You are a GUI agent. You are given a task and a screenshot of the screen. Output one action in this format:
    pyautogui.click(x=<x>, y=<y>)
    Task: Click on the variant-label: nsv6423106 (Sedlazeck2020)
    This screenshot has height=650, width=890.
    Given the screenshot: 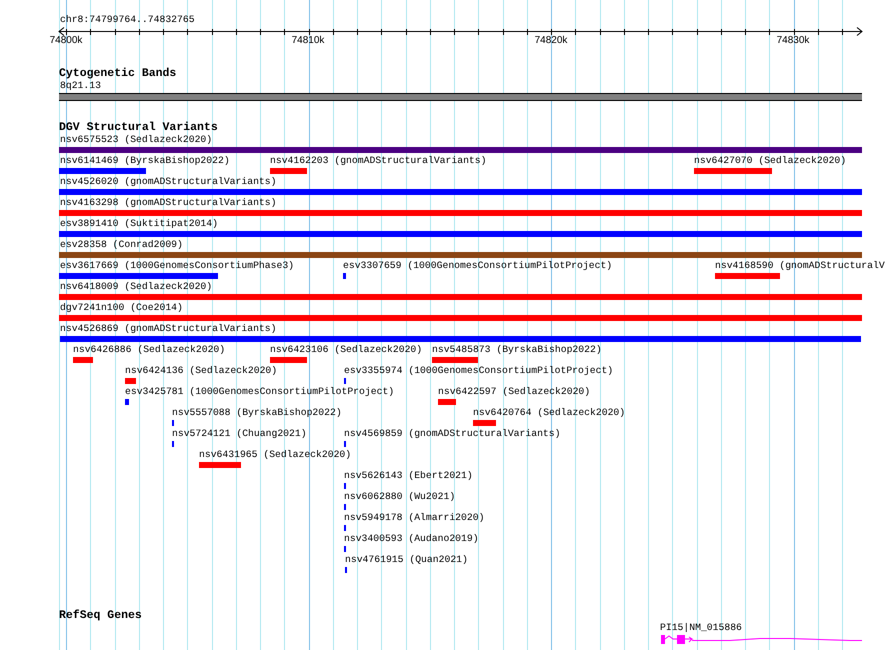 What is the action you would take?
    pyautogui.click(x=346, y=349)
    